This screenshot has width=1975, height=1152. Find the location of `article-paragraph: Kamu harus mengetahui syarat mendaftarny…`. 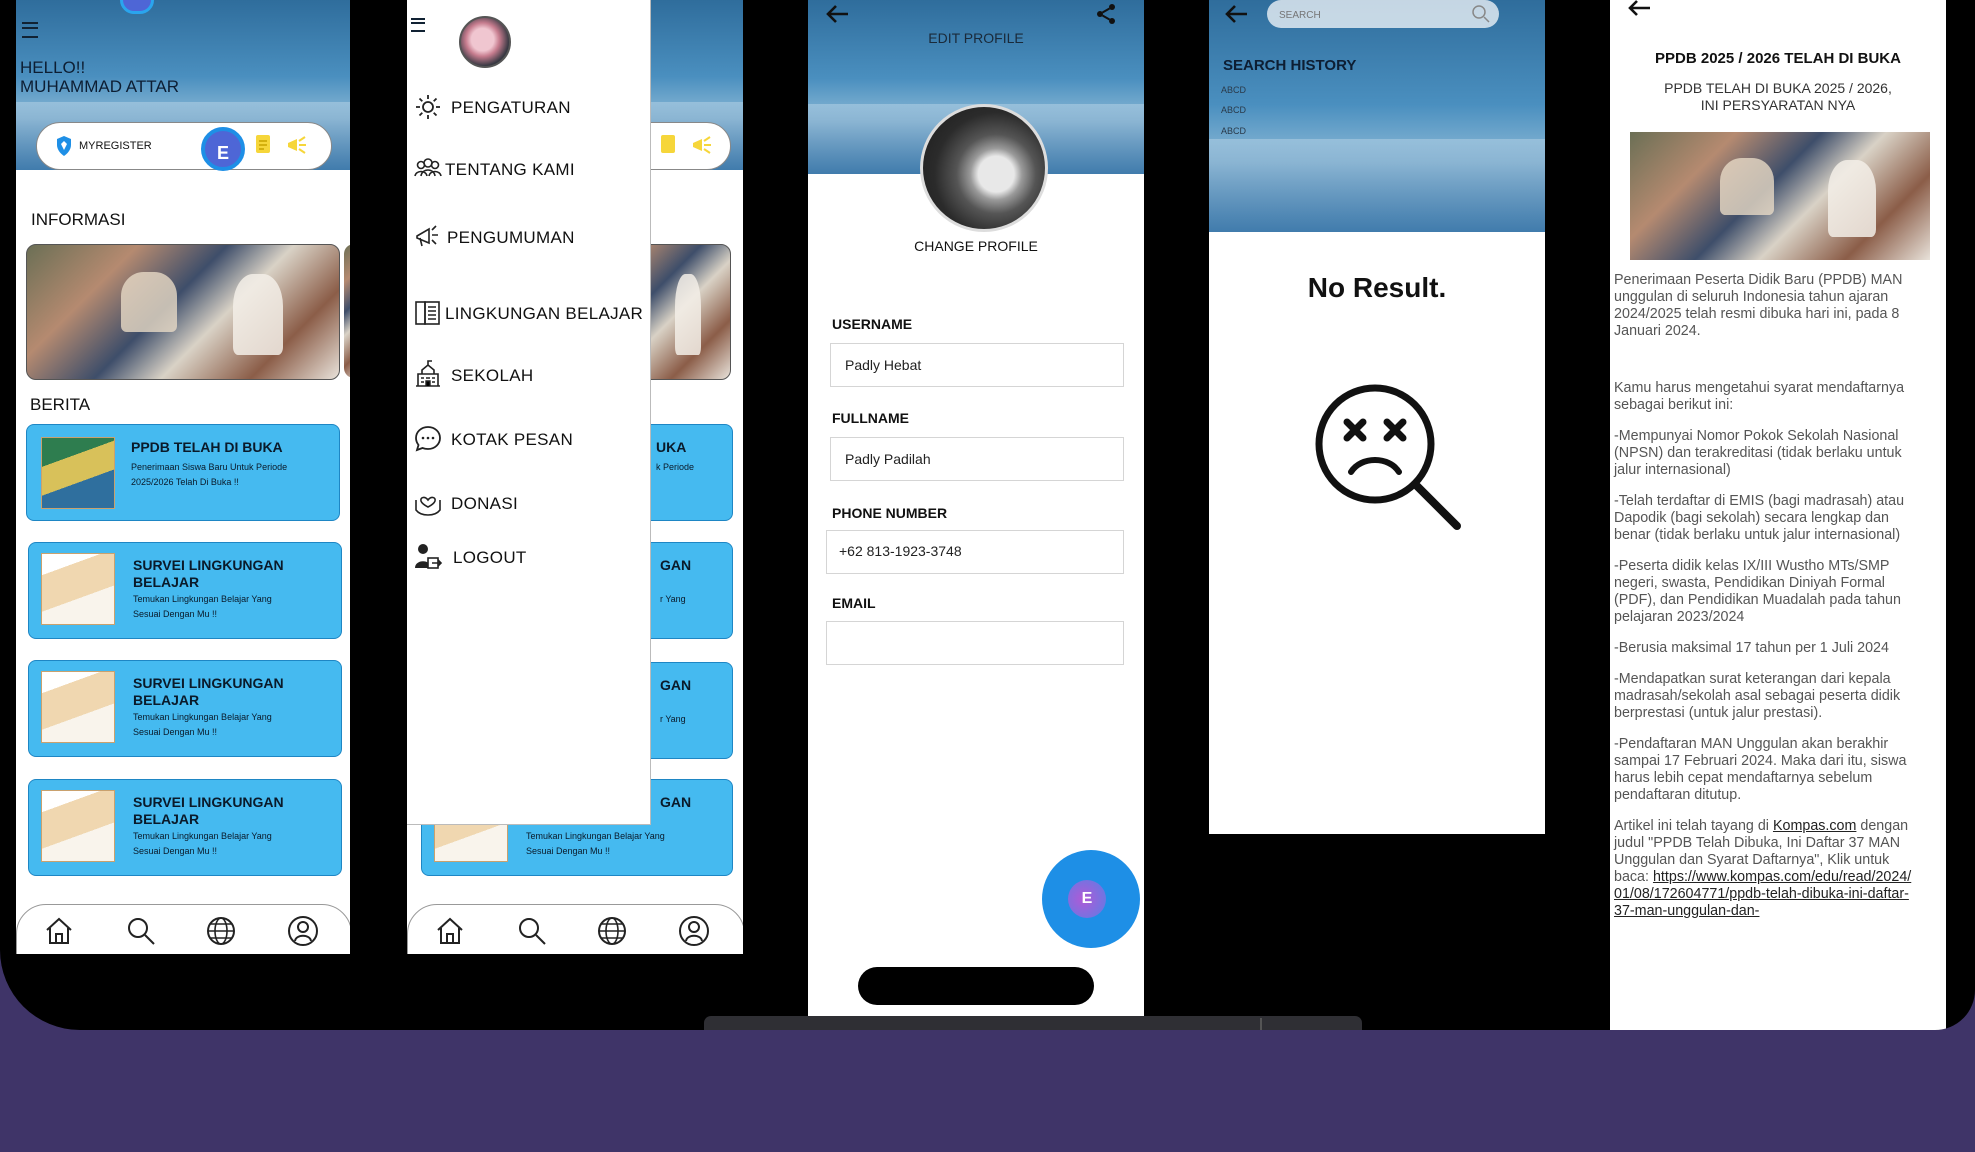

article-paragraph: Kamu harus mengetahui syarat mendaftarny… is located at coordinates (1759, 396).